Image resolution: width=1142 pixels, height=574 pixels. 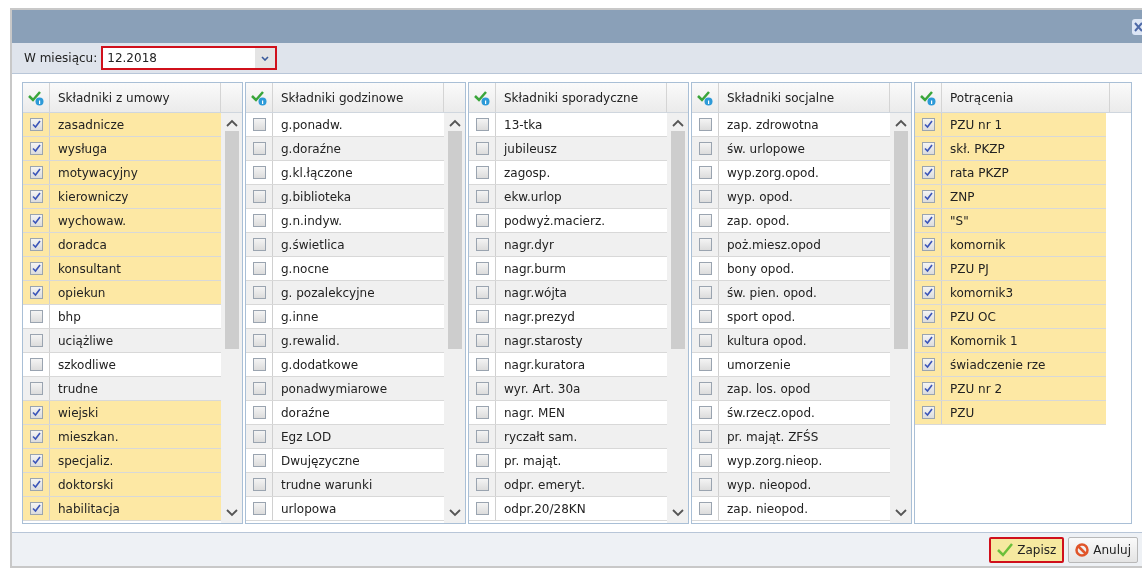 I want to click on list-row: g. pozalekcyjne, so click(x=345, y=293).